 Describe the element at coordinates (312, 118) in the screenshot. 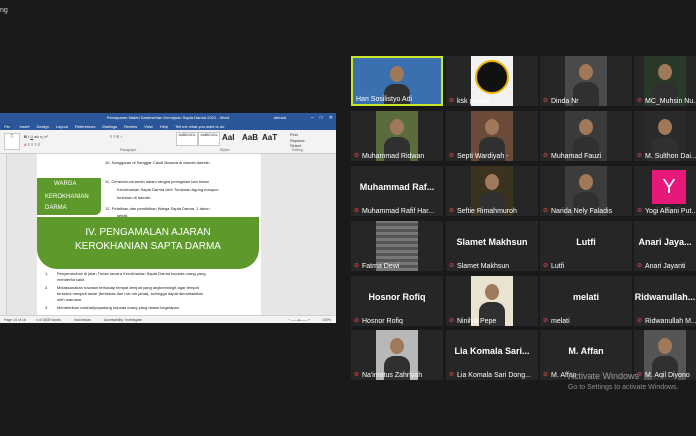

I see `minimize-icon: –` at that location.